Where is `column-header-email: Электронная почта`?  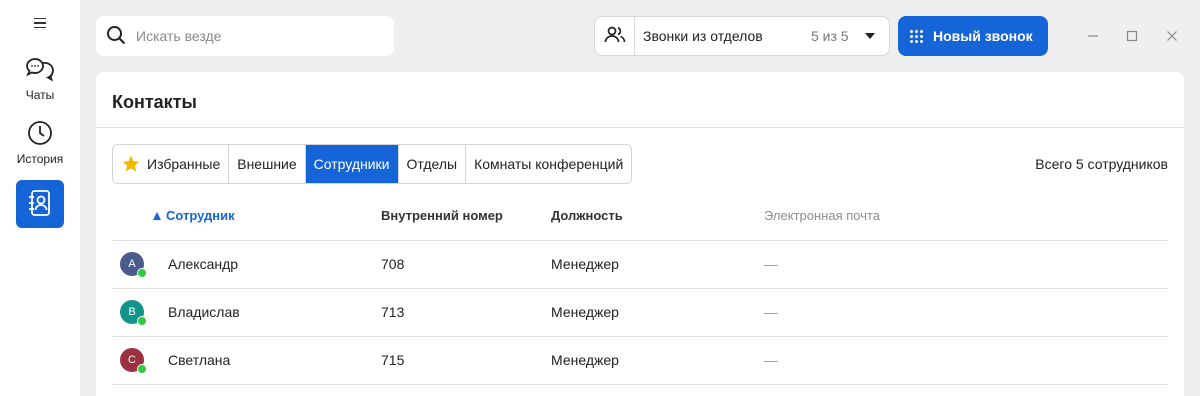
column-header-email: Электронная почта is located at coordinates (822, 215).